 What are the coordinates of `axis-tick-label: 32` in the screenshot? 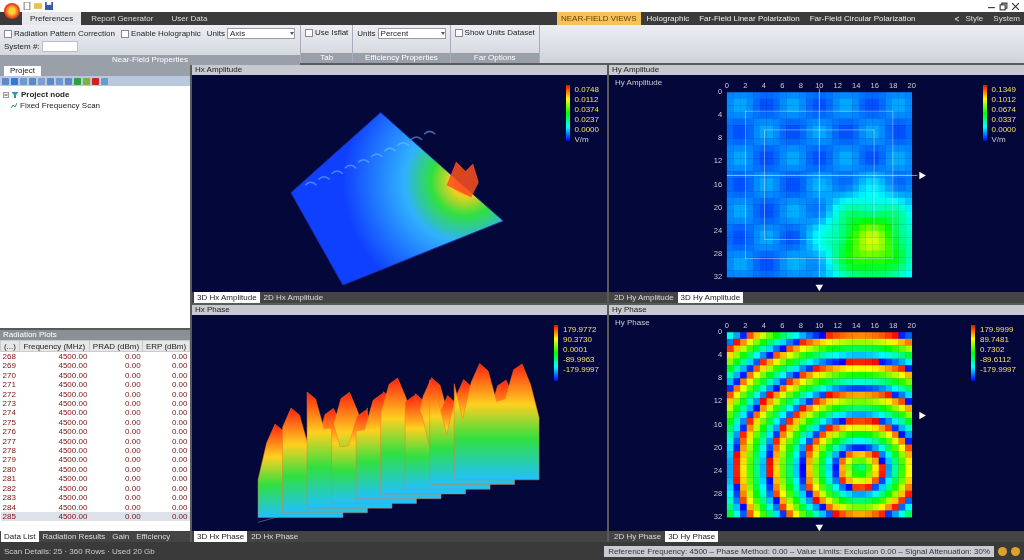 It's located at (718, 276).